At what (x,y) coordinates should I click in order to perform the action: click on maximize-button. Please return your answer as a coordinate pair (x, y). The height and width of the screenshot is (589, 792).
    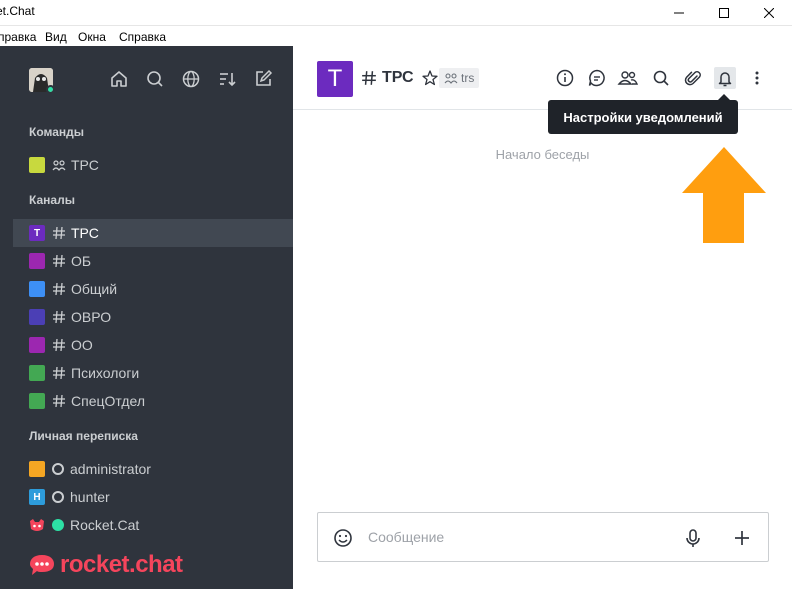
    Looking at the image, I should click on (724, 13).